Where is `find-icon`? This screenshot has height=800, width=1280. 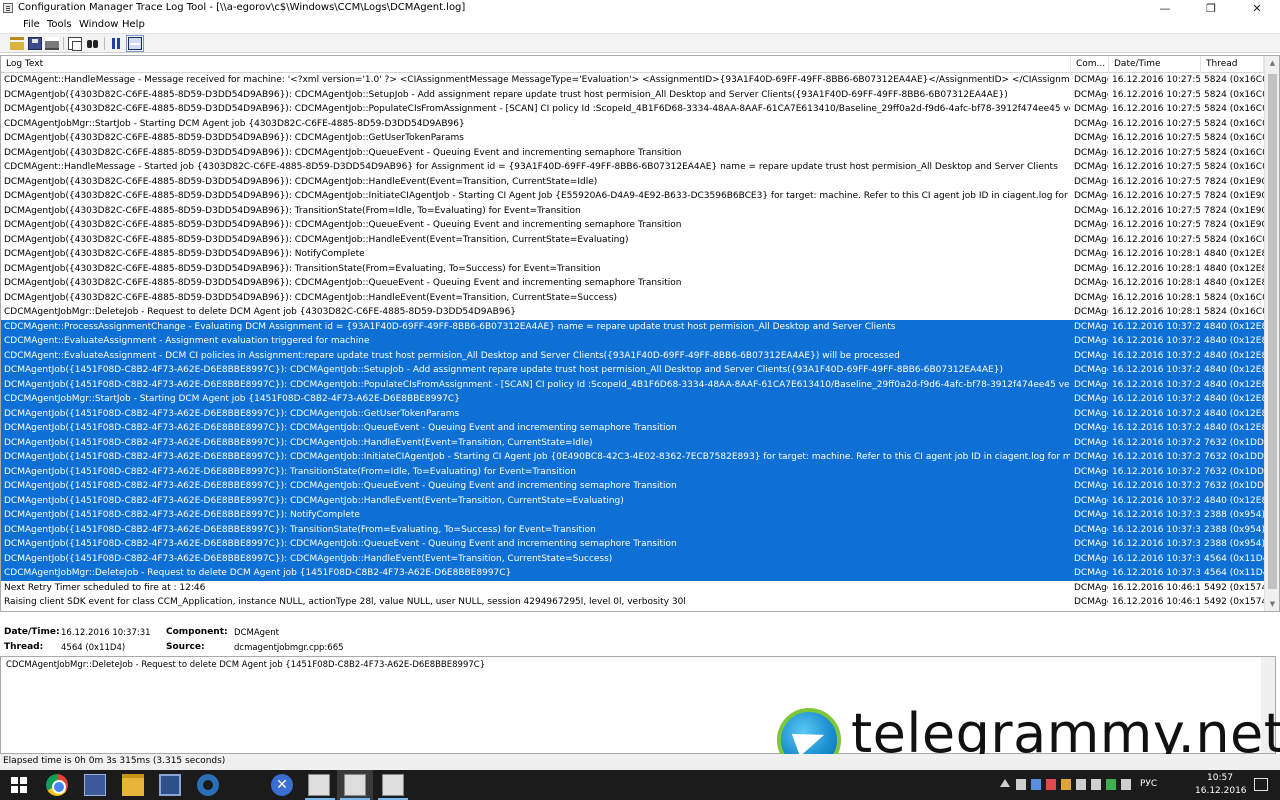 find-icon is located at coordinates (93, 43).